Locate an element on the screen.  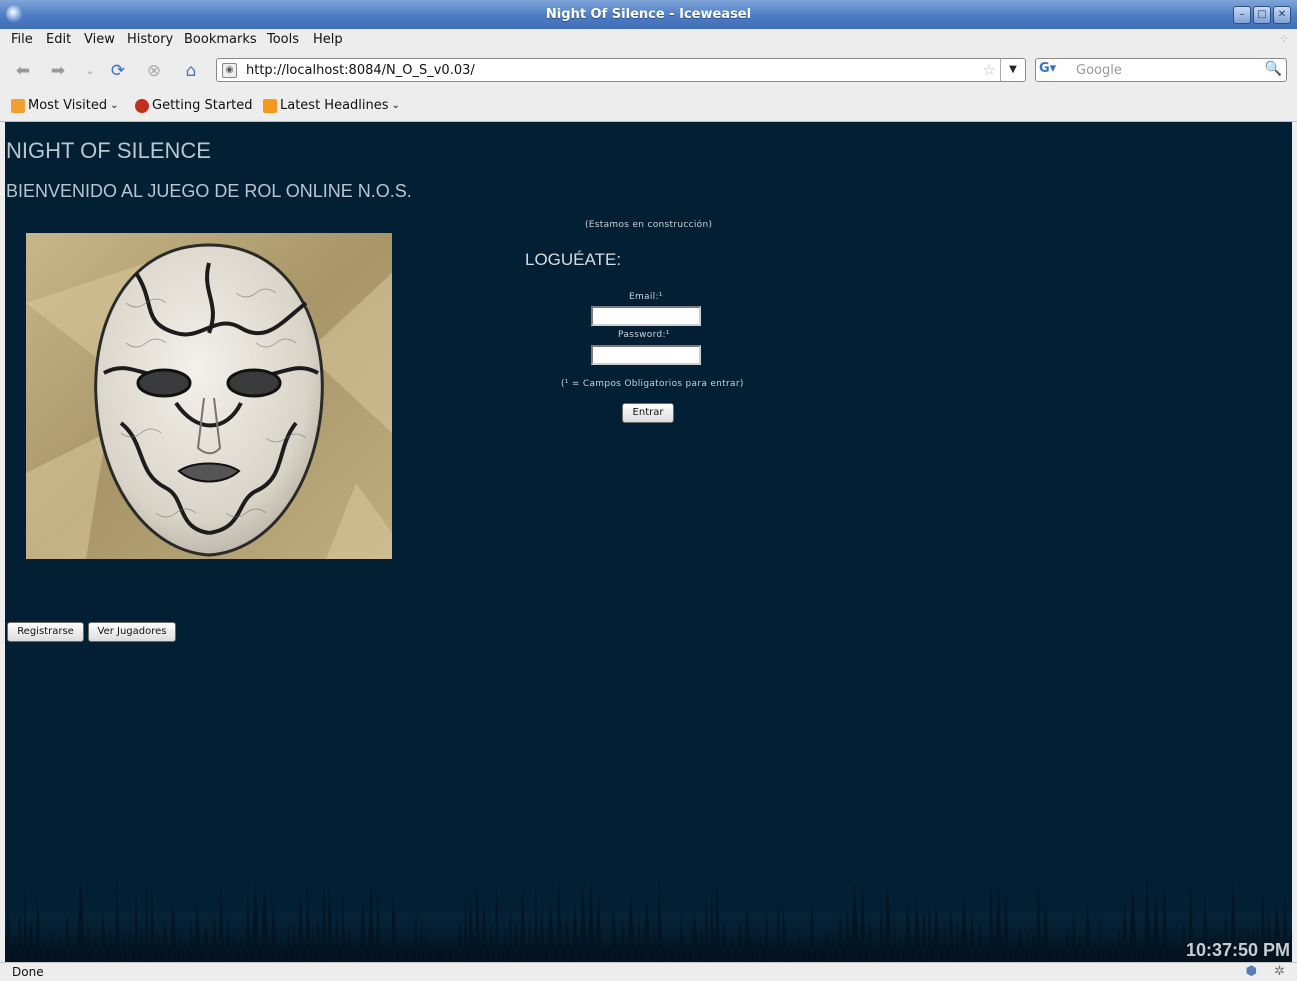
search-icon: 🔍 is located at coordinates (1273, 69).